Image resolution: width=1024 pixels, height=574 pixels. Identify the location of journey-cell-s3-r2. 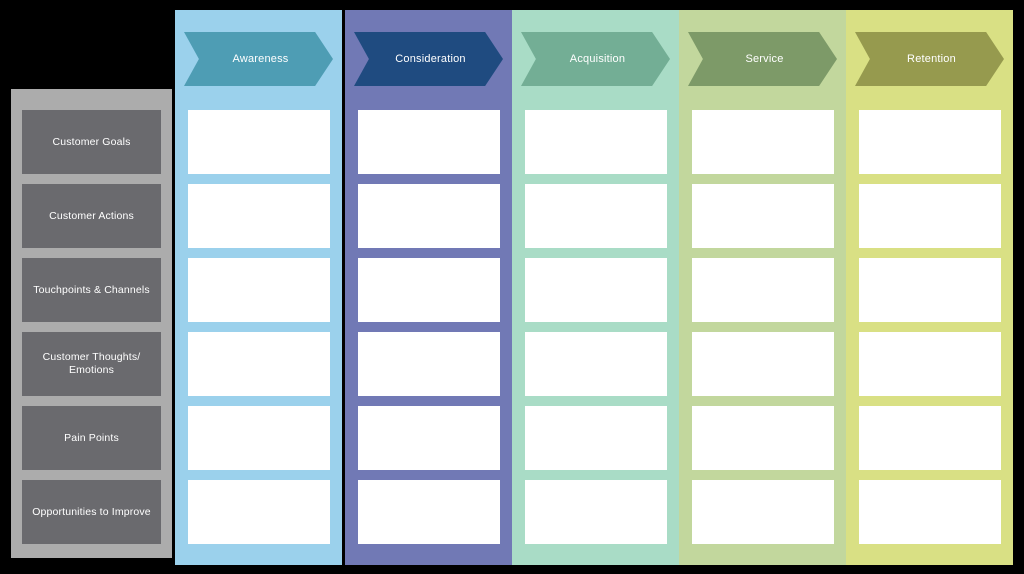
(763, 290).